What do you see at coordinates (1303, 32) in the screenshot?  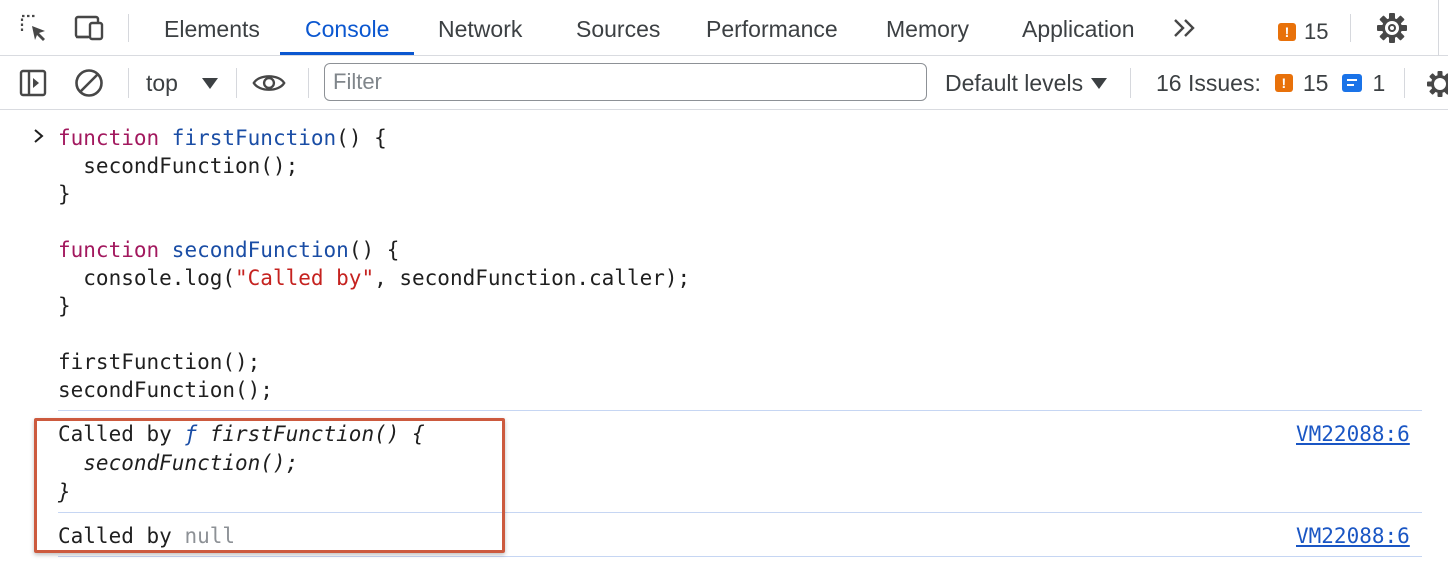 I see `issues-badge: ! 15` at bounding box center [1303, 32].